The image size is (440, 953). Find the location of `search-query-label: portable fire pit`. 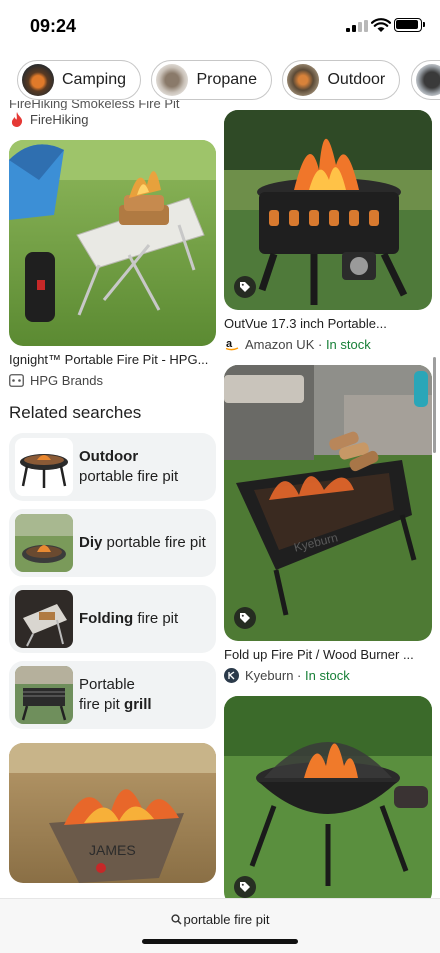

search-query-label: portable fire pit is located at coordinates (220, 919).